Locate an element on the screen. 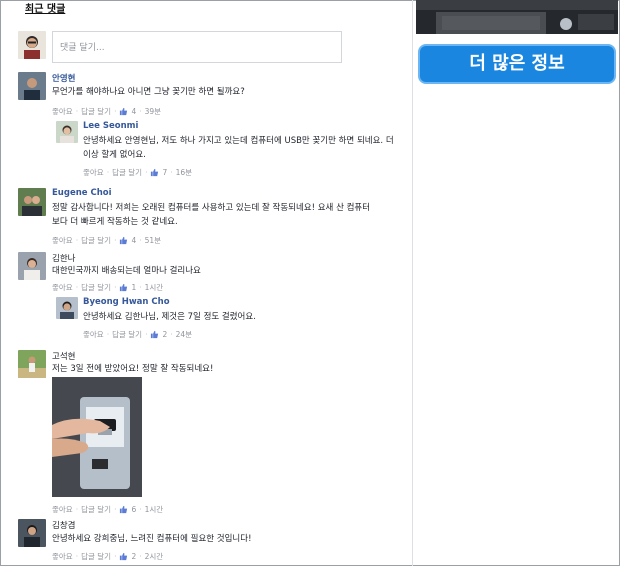  section-title: 최근 댓글 is located at coordinates (45, 7).